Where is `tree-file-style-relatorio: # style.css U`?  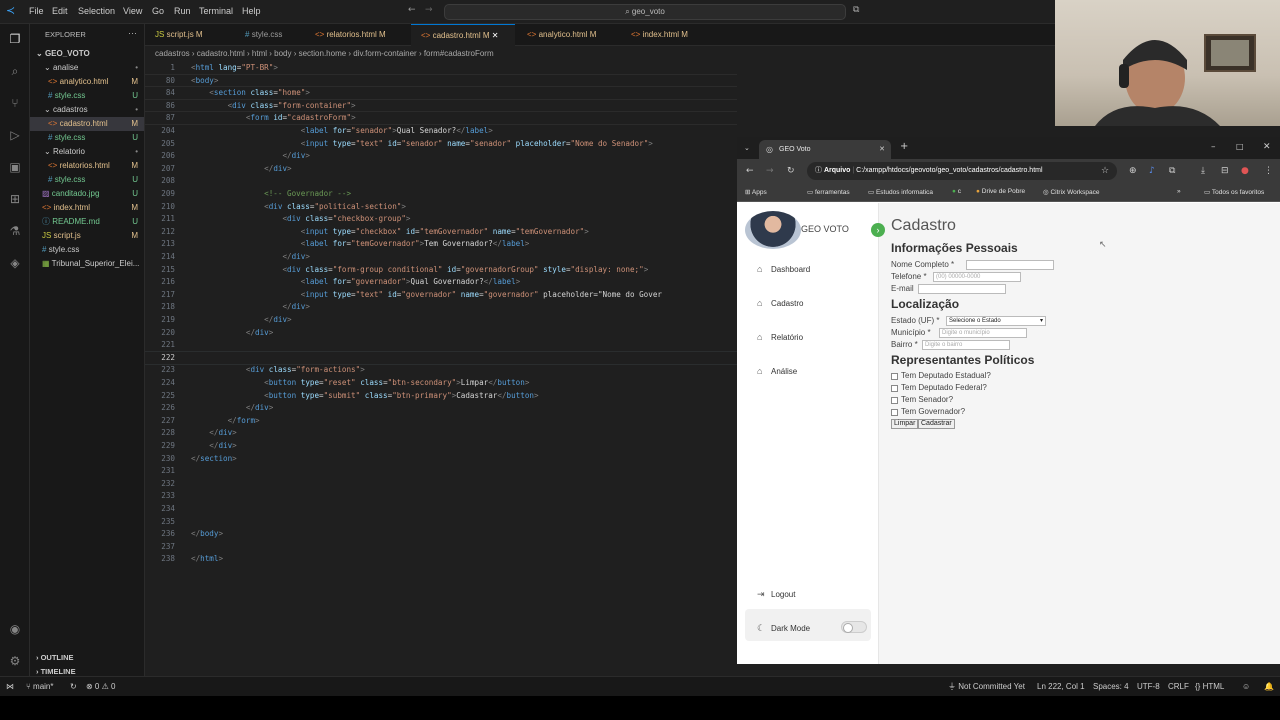 tree-file-style-relatorio: # style.css U is located at coordinates (87, 180).